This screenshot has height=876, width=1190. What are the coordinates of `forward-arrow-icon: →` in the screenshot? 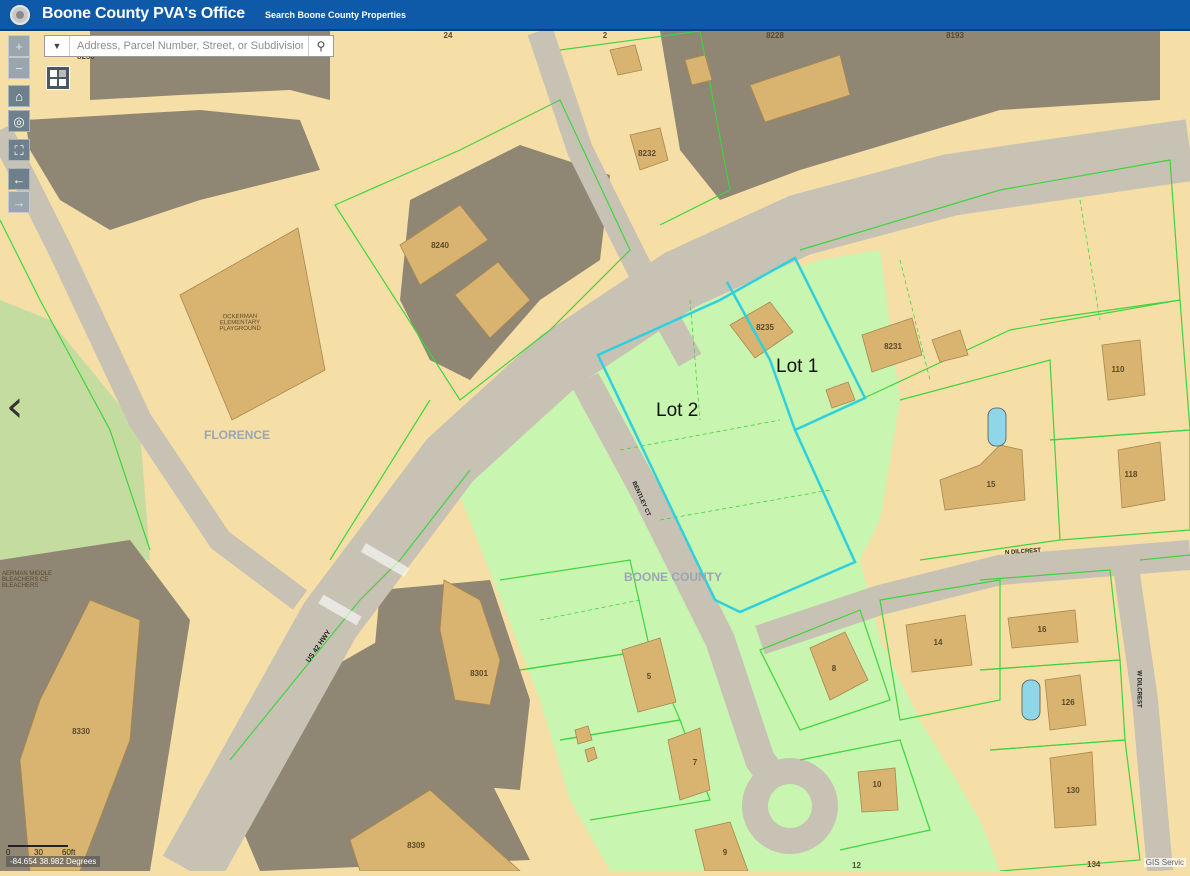 It's located at (19, 202).